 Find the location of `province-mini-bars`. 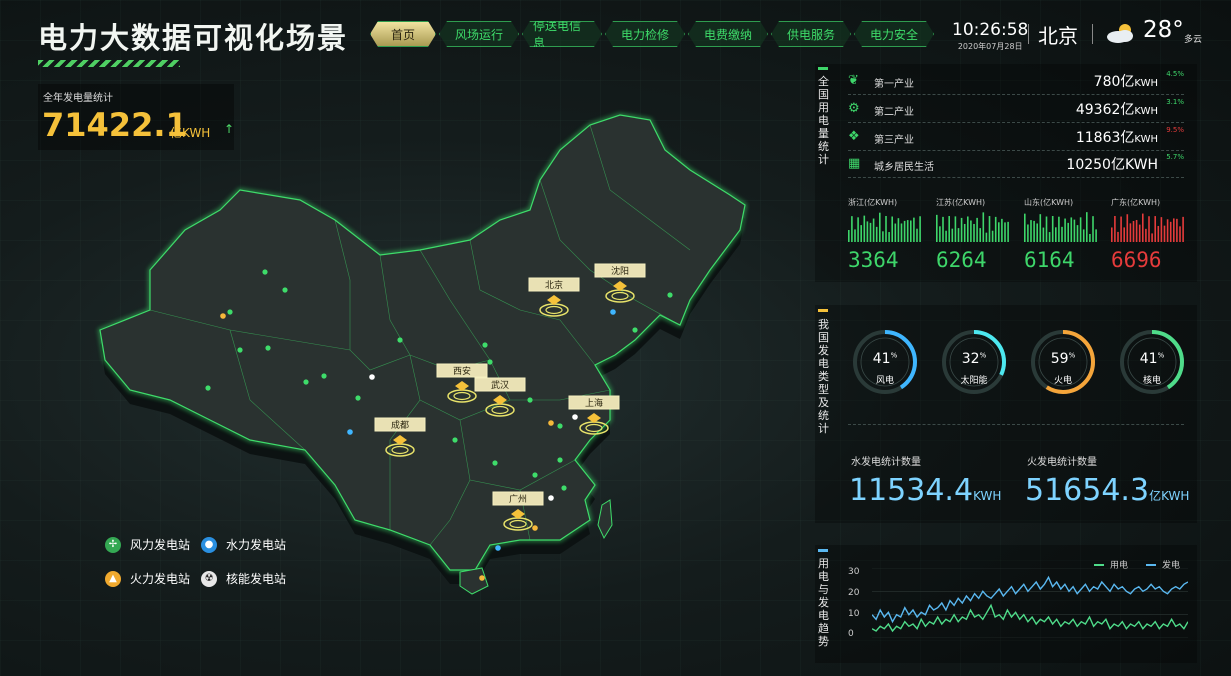

province-mini-bars is located at coordinates (1147, 227).